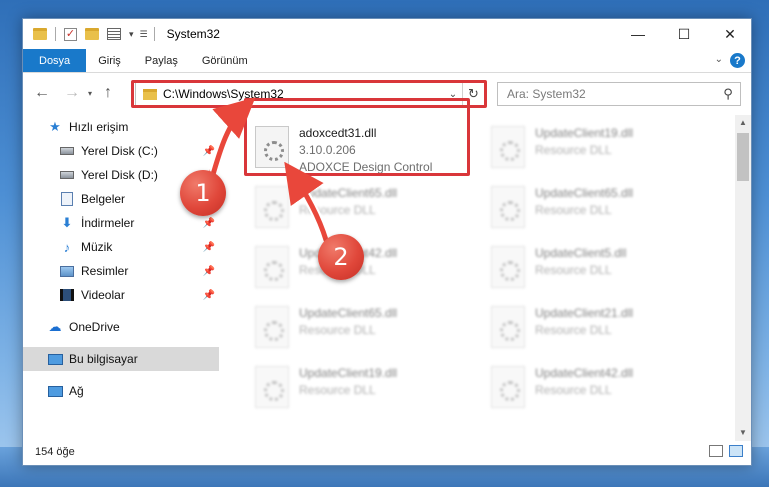 Image resolution: width=769 pixels, height=487 pixels. Describe the element at coordinates (269, 171) in the screenshot. I see `annotation-arrows` at that location.